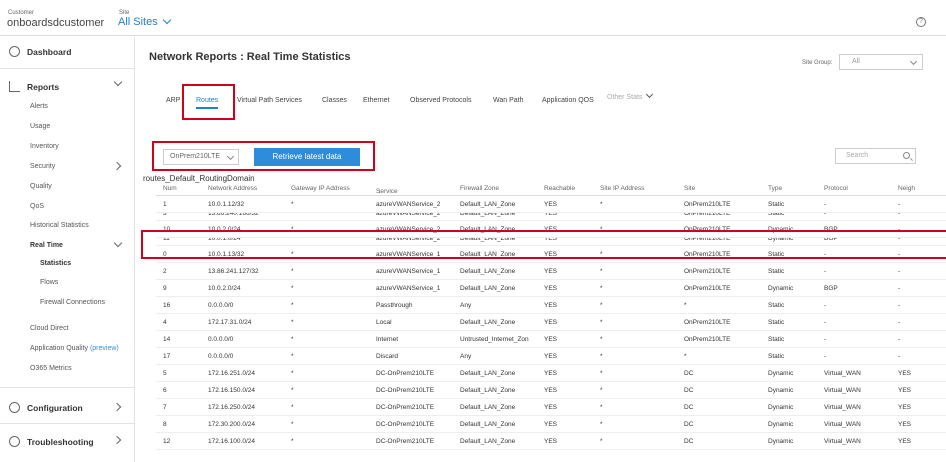 Image resolution: width=946 pixels, height=462 pixels. What do you see at coordinates (144, 21) in the screenshot?
I see `site-selector: All Sites` at bounding box center [144, 21].